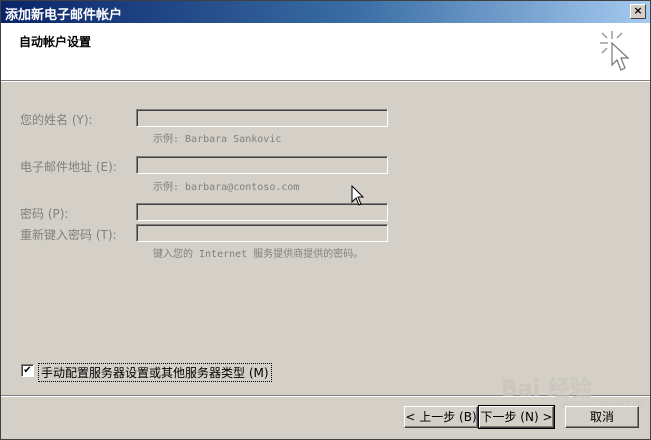  What do you see at coordinates (325, 12) in the screenshot?
I see `title-bar: 添加新电子邮件帐户 ×` at bounding box center [325, 12].